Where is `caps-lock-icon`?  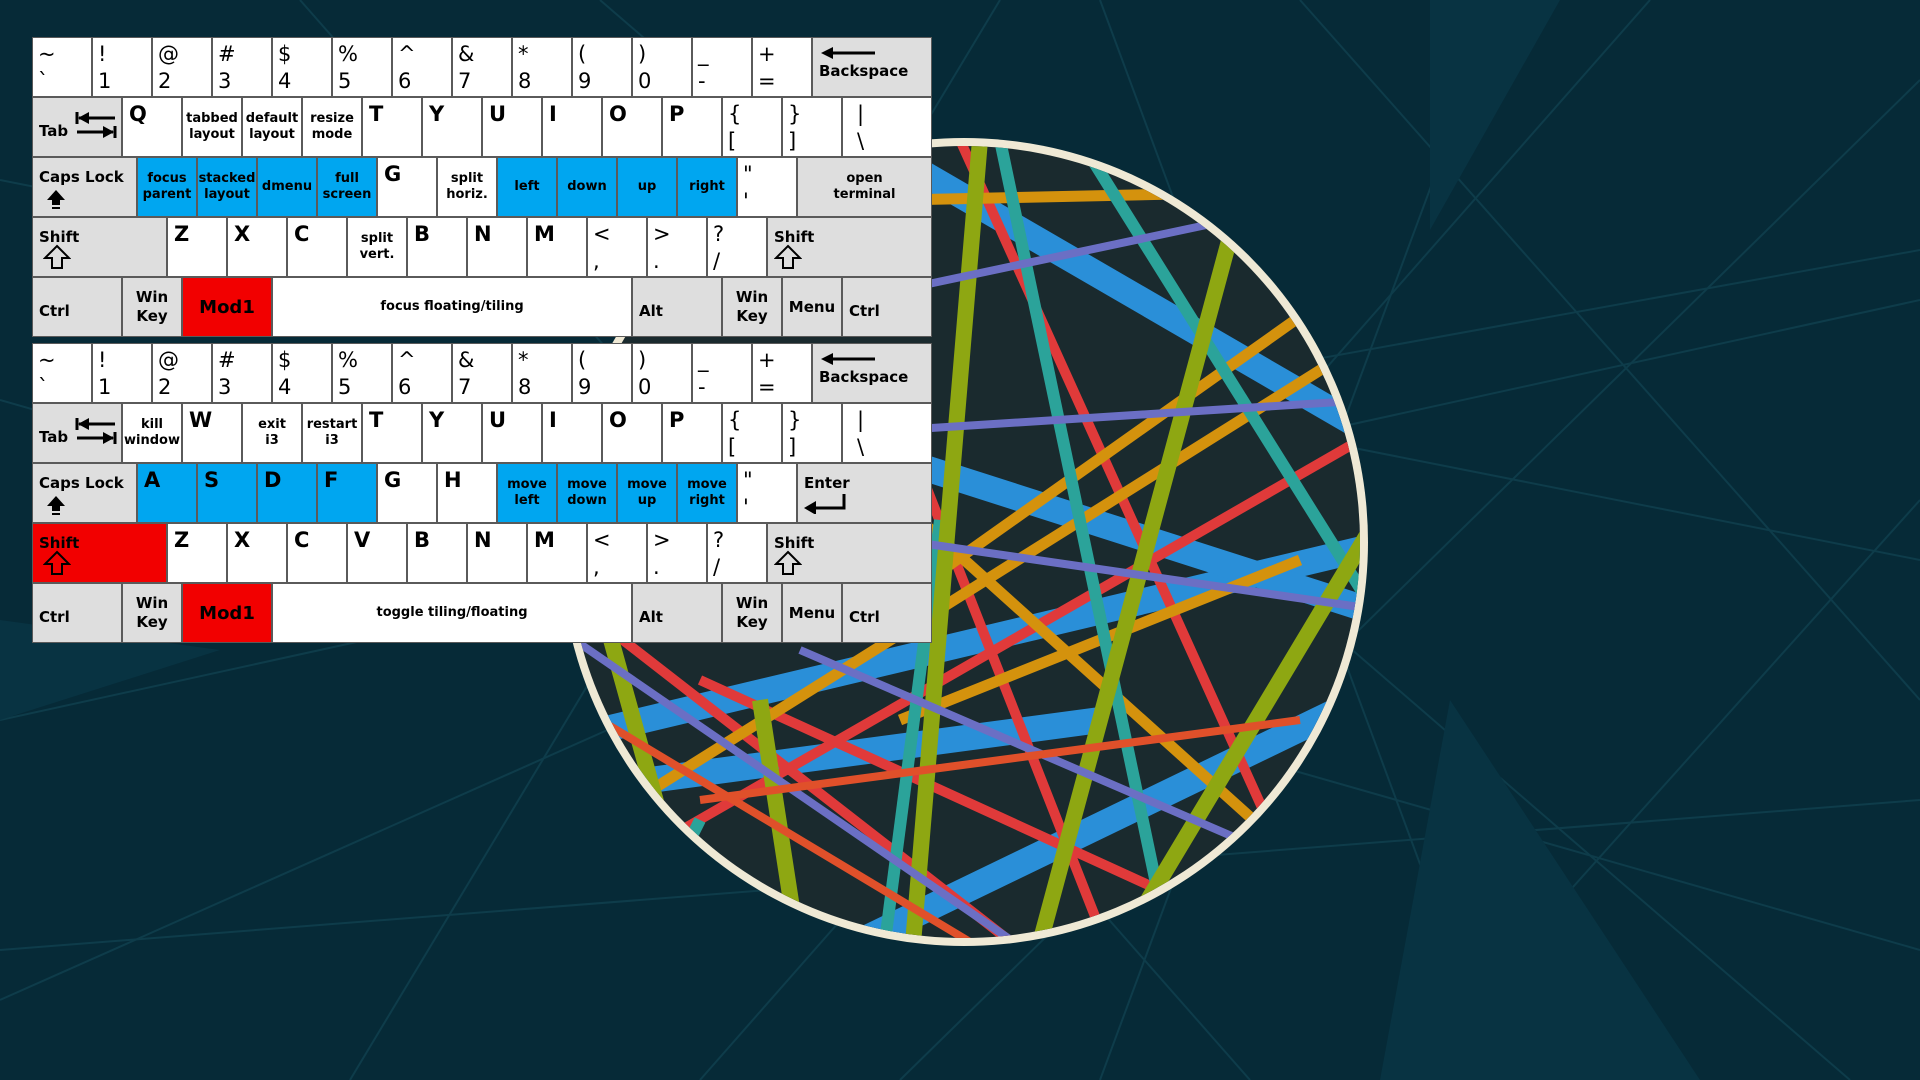 caps-lock-icon is located at coordinates (56, 199).